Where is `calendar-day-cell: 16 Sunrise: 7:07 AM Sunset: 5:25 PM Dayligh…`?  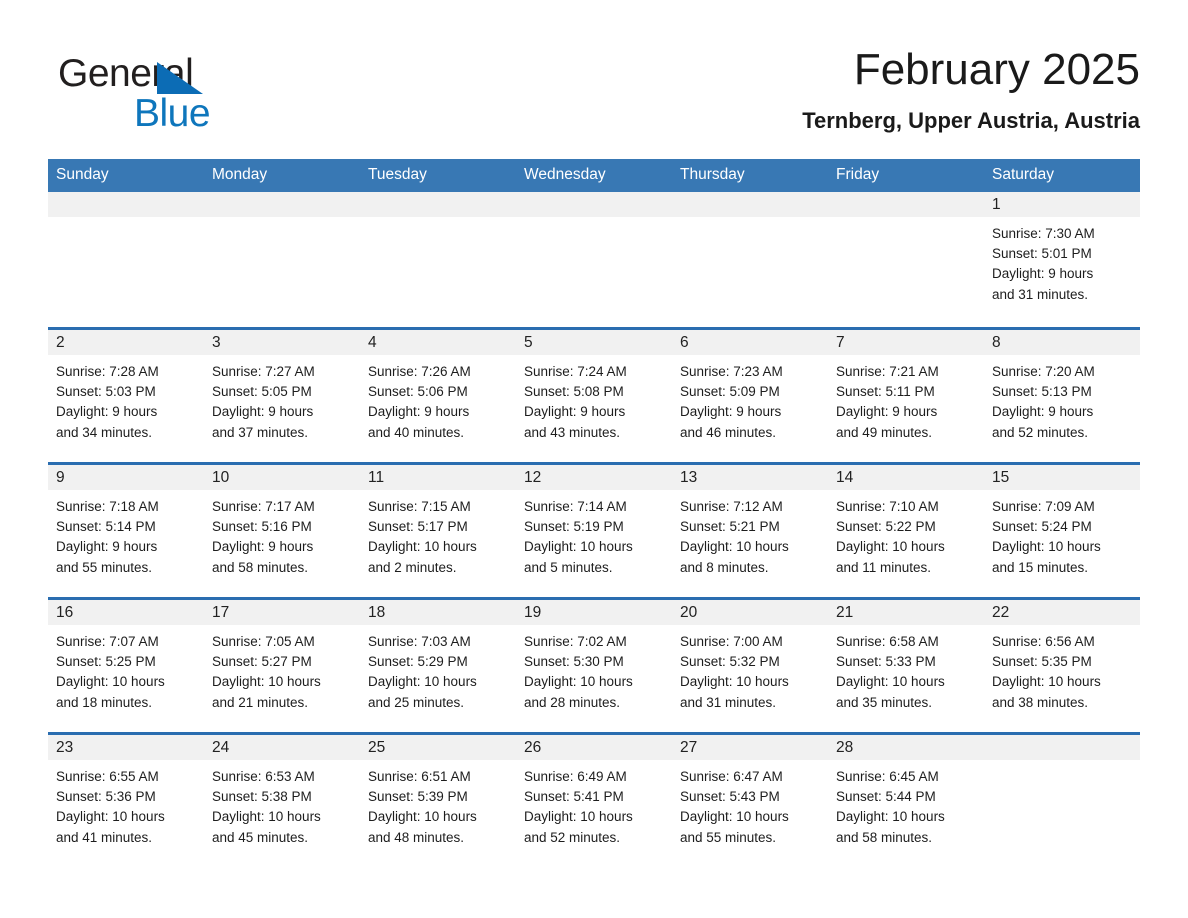 calendar-day-cell: 16 Sunrise: 7:07 AM Sunset: 5:25 PM Dayligh… is located at coordinates (126, 664).